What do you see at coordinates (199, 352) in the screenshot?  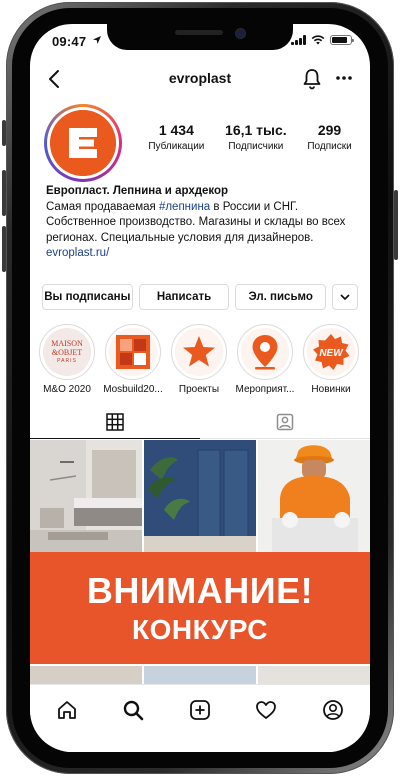 I see `star-icon` at bounding box center [199, 352].